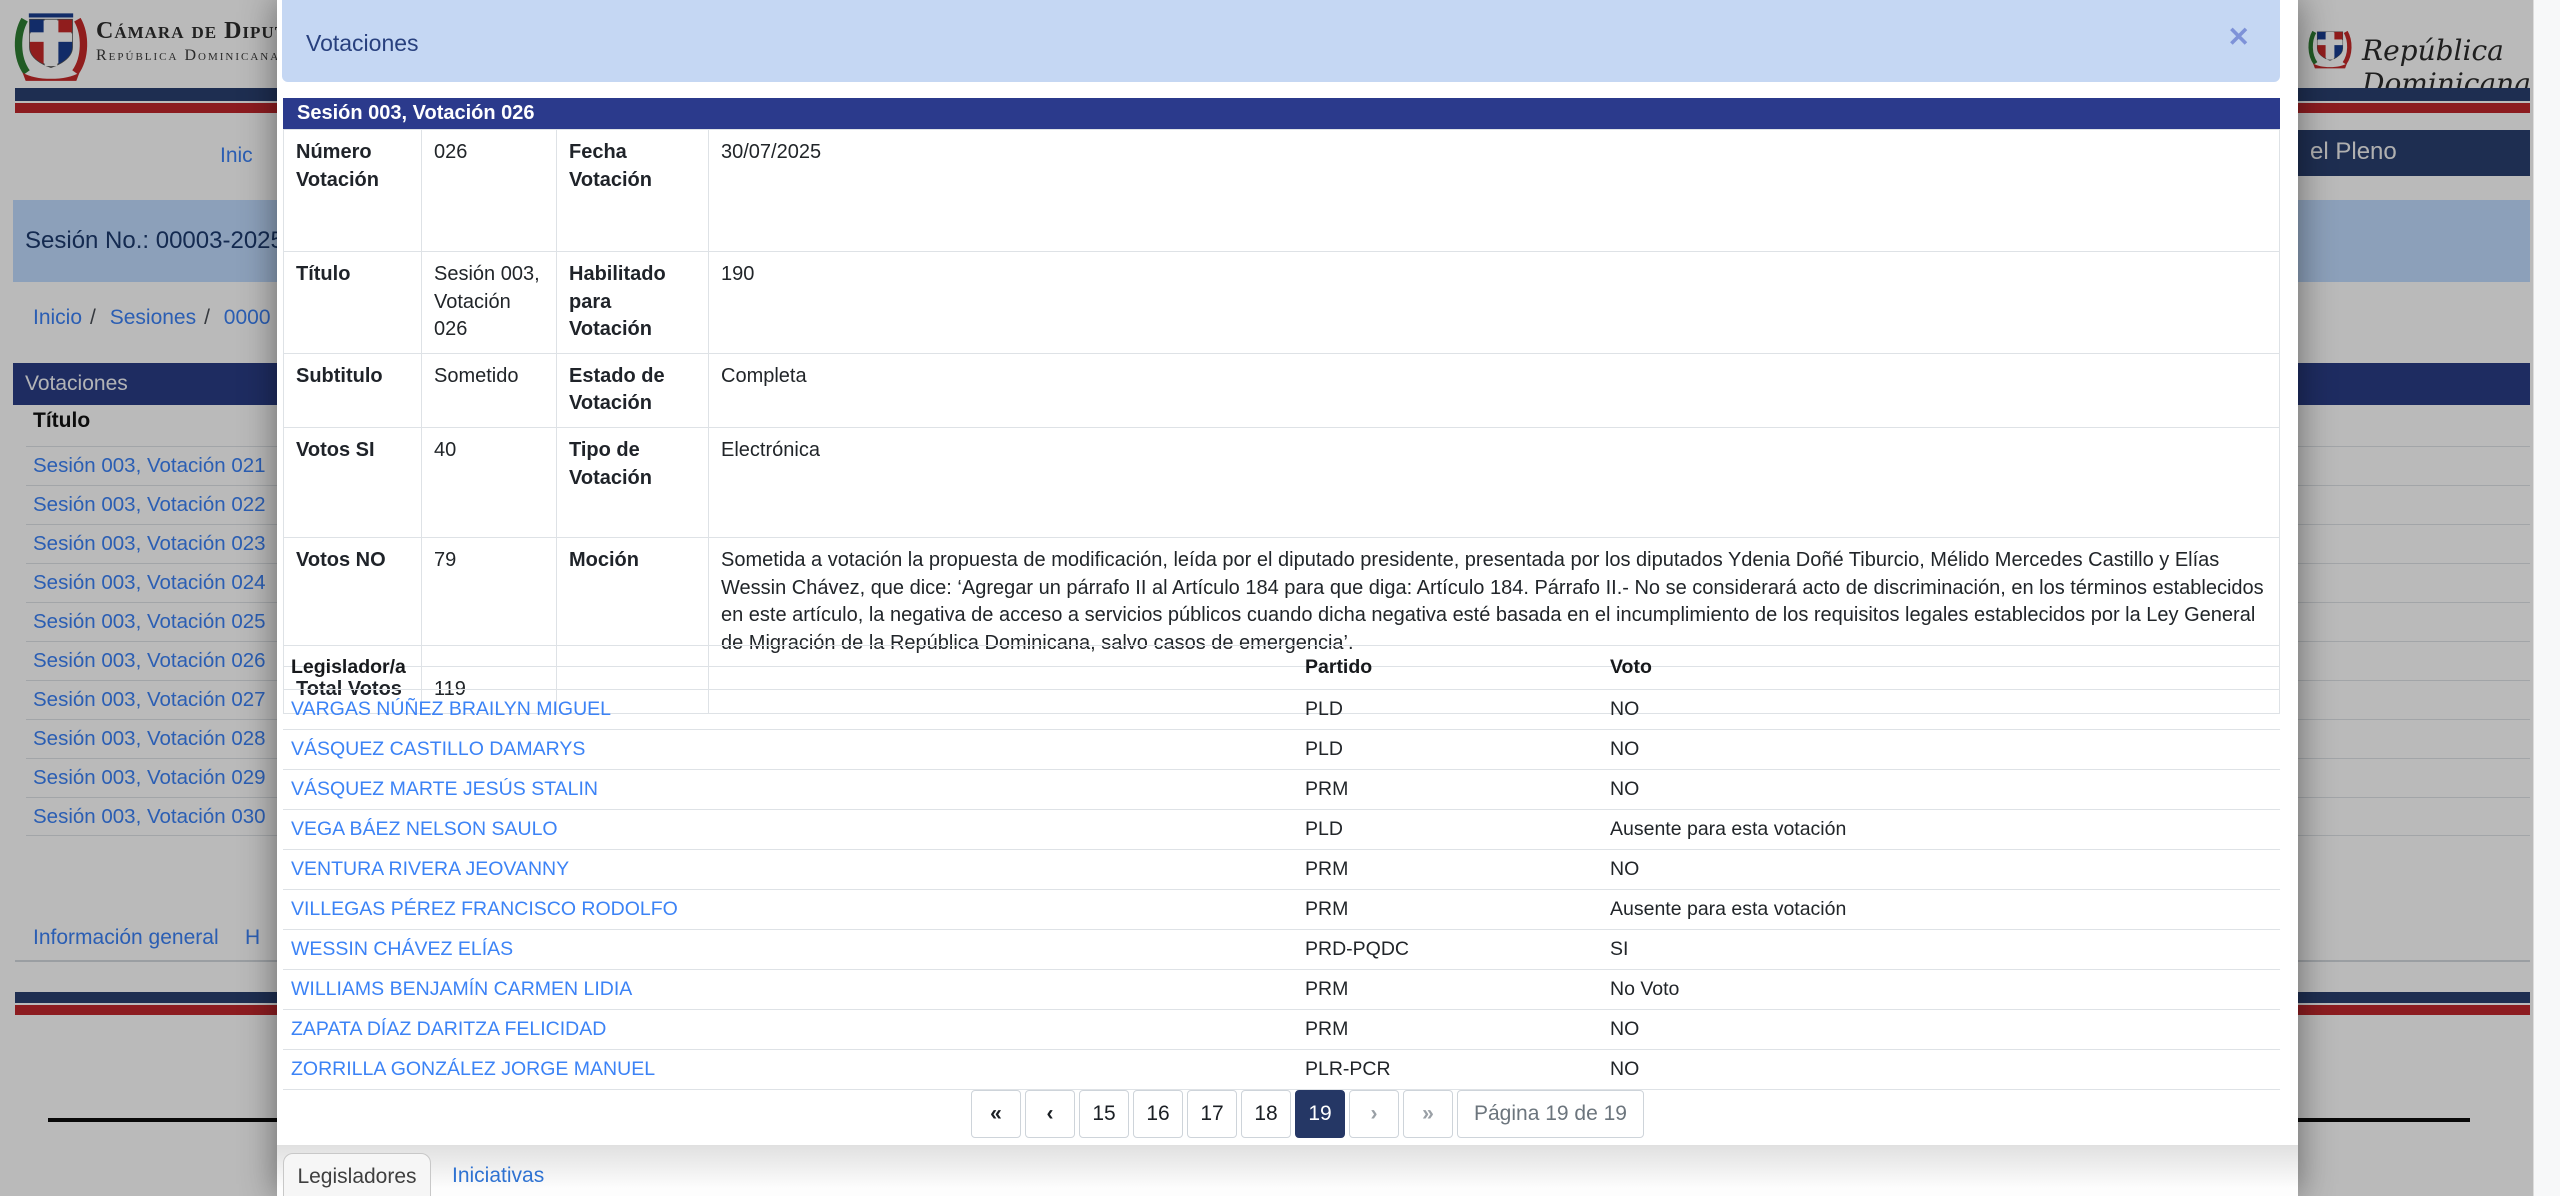 The height and width of the screenshot is (1196, 2560). Describe the element at coordinates (438, 749) in the screenshot. I see `legislator-link: VÁSQUEZ CASTILLO DAMARYS` at that location.